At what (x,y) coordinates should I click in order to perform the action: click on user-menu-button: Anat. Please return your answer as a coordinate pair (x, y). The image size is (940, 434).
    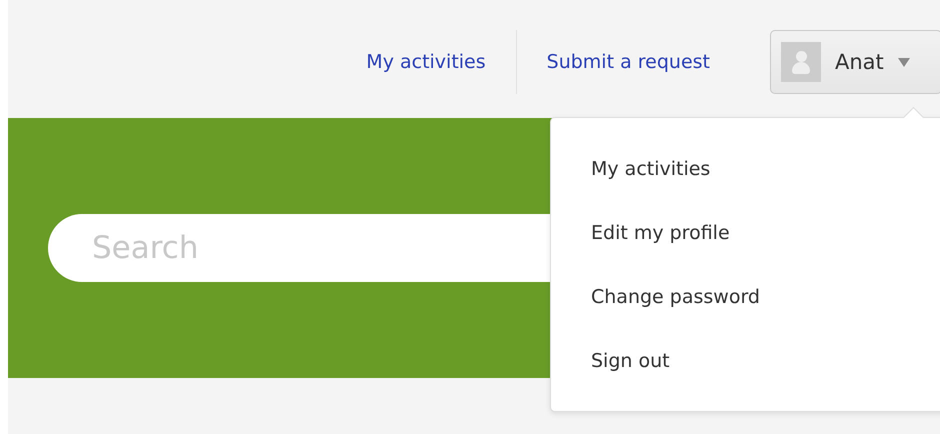
    Looking at the image, I should click on (855, 62).